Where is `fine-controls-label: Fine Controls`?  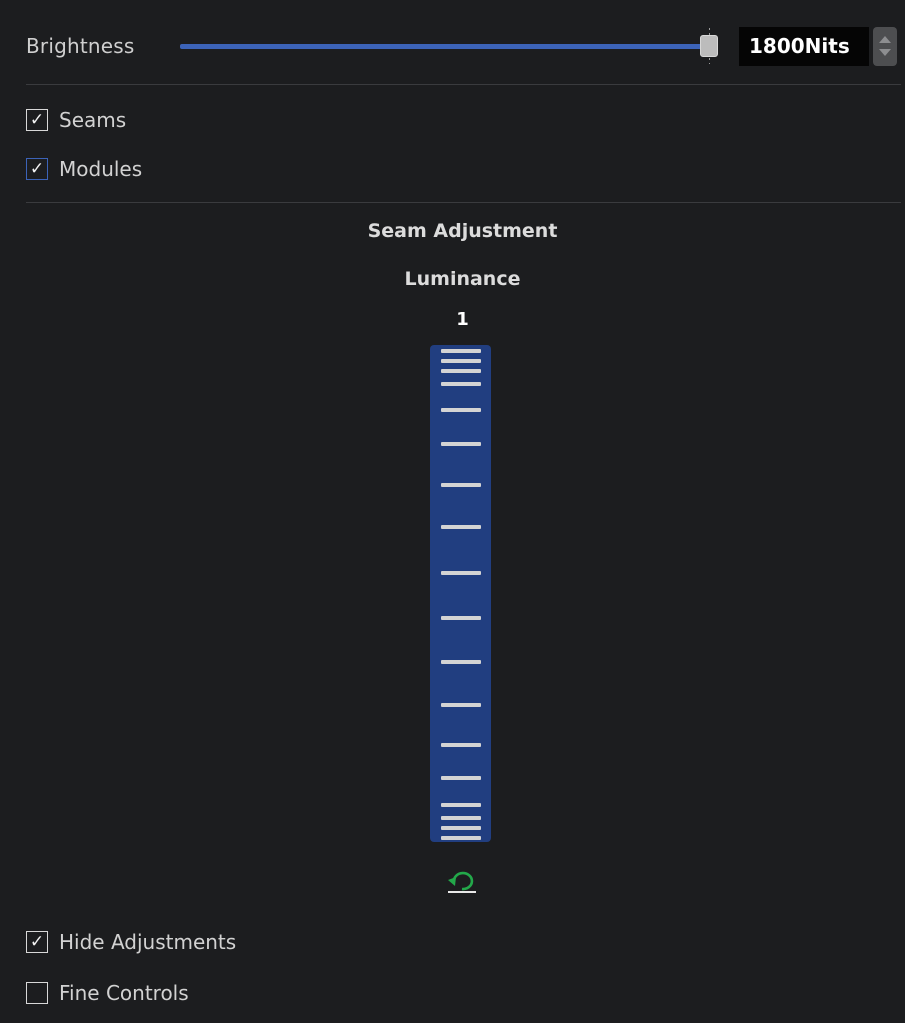
fine-controls-label: Fine Controls is located at coordinates (124, 993).